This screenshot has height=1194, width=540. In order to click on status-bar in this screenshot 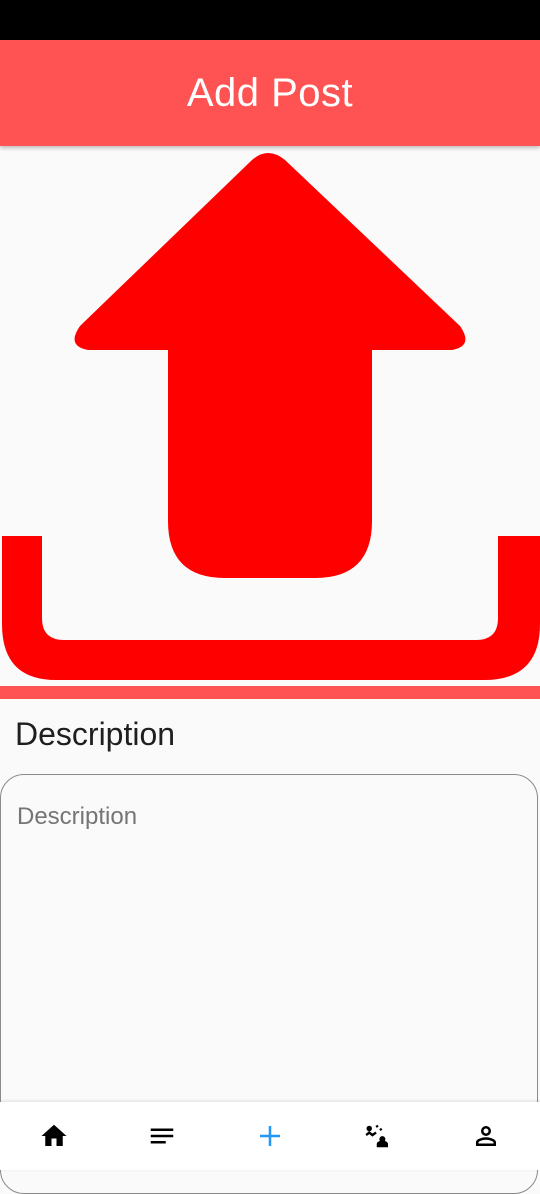, I will do `click(270, 20)`.